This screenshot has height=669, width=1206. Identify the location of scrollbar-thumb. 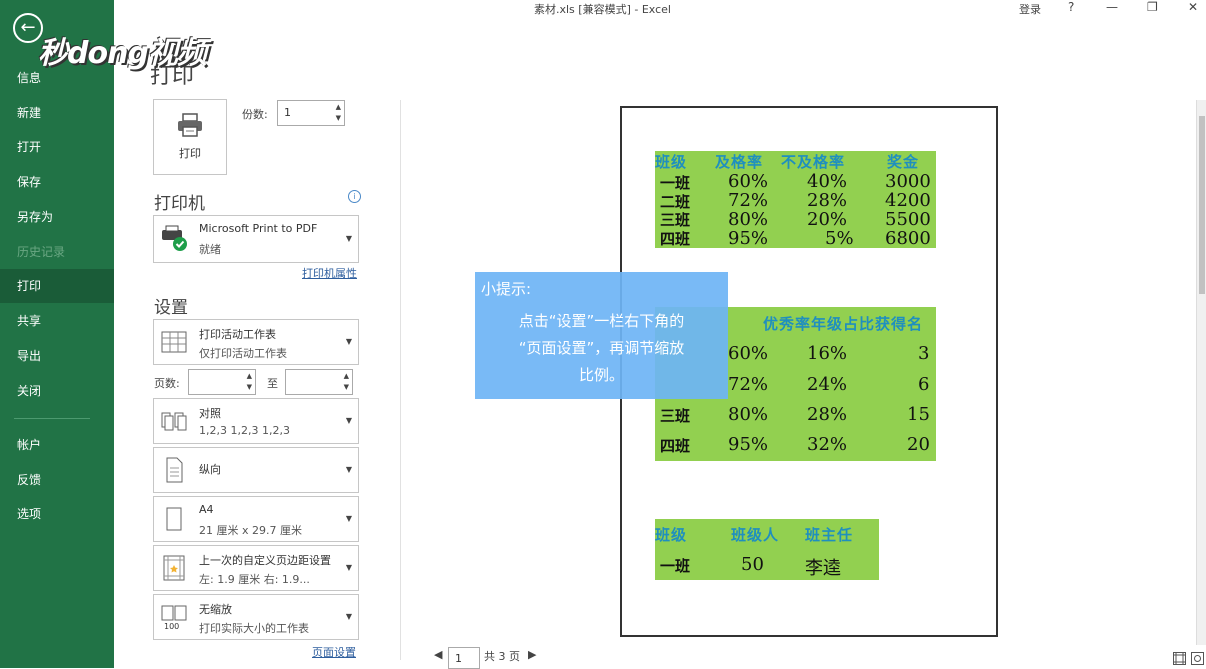
(1202, 205).